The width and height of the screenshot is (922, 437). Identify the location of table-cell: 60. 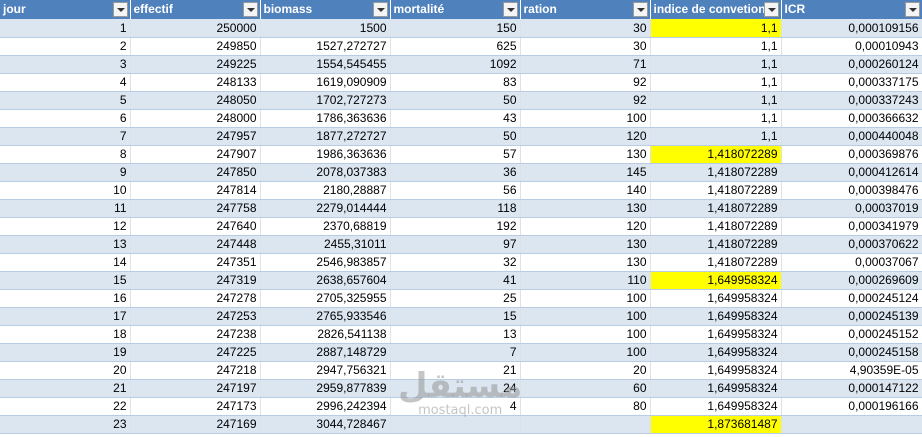
(585, 388).